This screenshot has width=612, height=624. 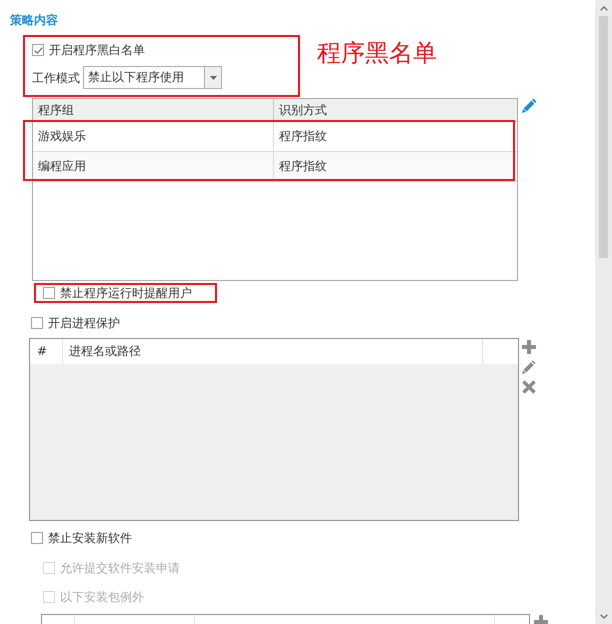 I want to click on chevron-up-icon, so click(x=604, y=8).